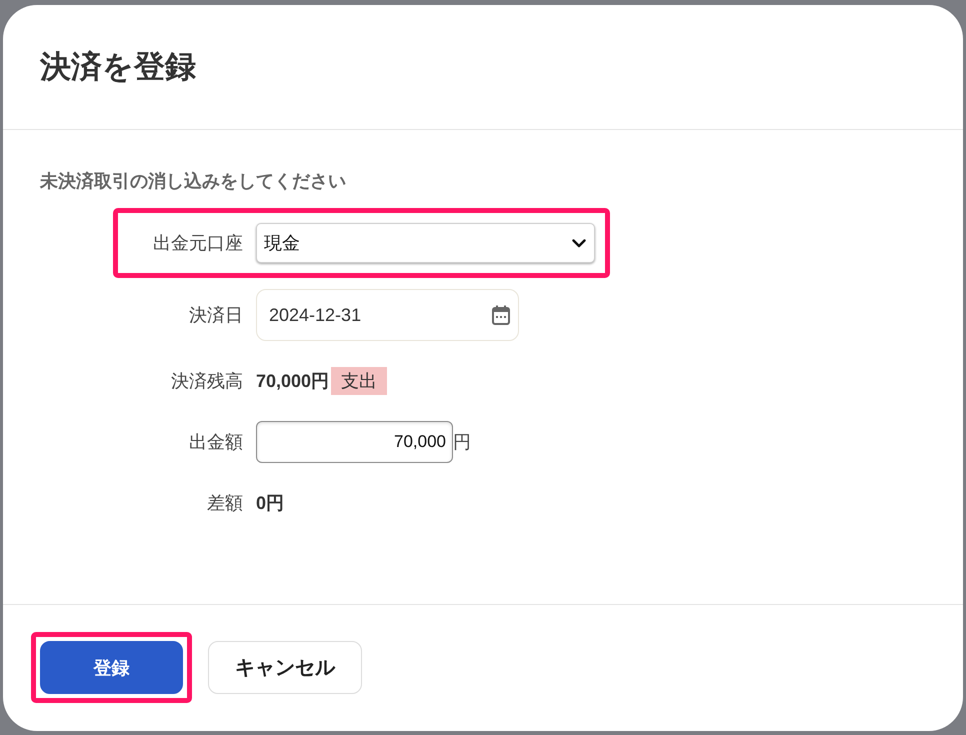 This screenshot has width=966, height=735. Describe the element at coordinates (501, 315) in the screenshot. I see `calendar-icon` at that location.